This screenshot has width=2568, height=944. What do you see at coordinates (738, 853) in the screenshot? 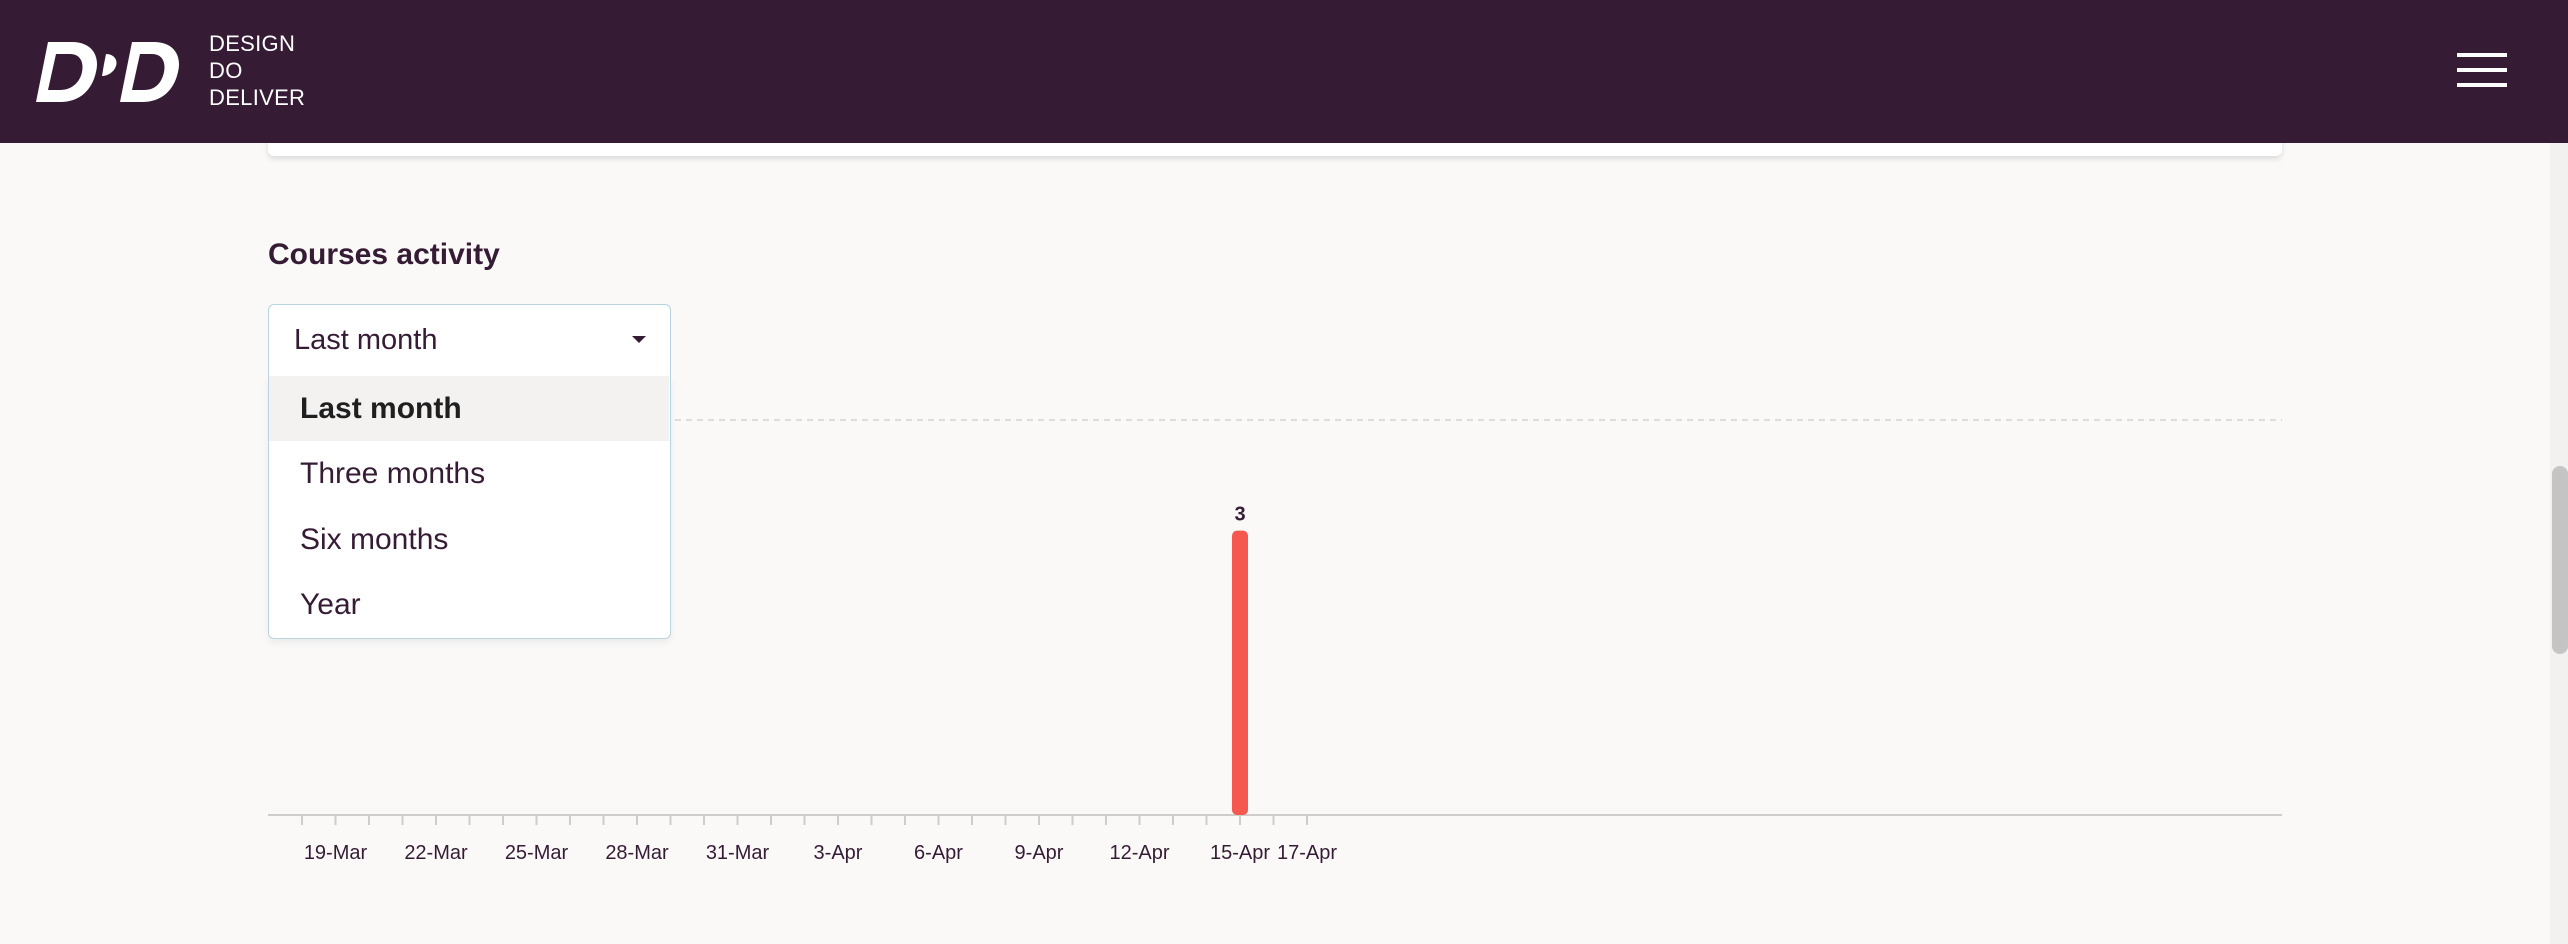
I see `chart-x-tick-label: 31-Mar` at bounding box center [738, 853].